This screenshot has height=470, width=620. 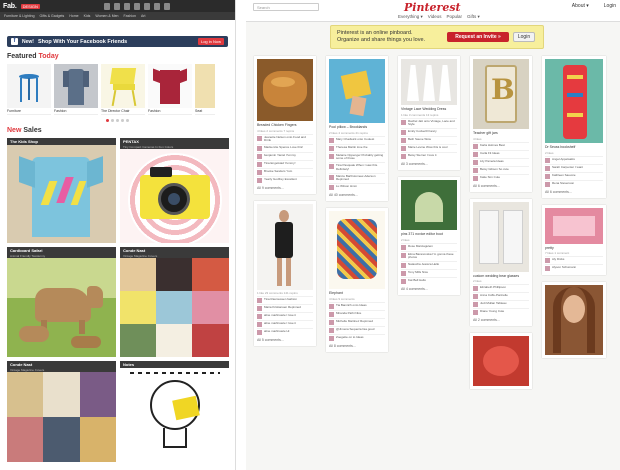 I want to click on user-icon, so click(x=116, y=6).